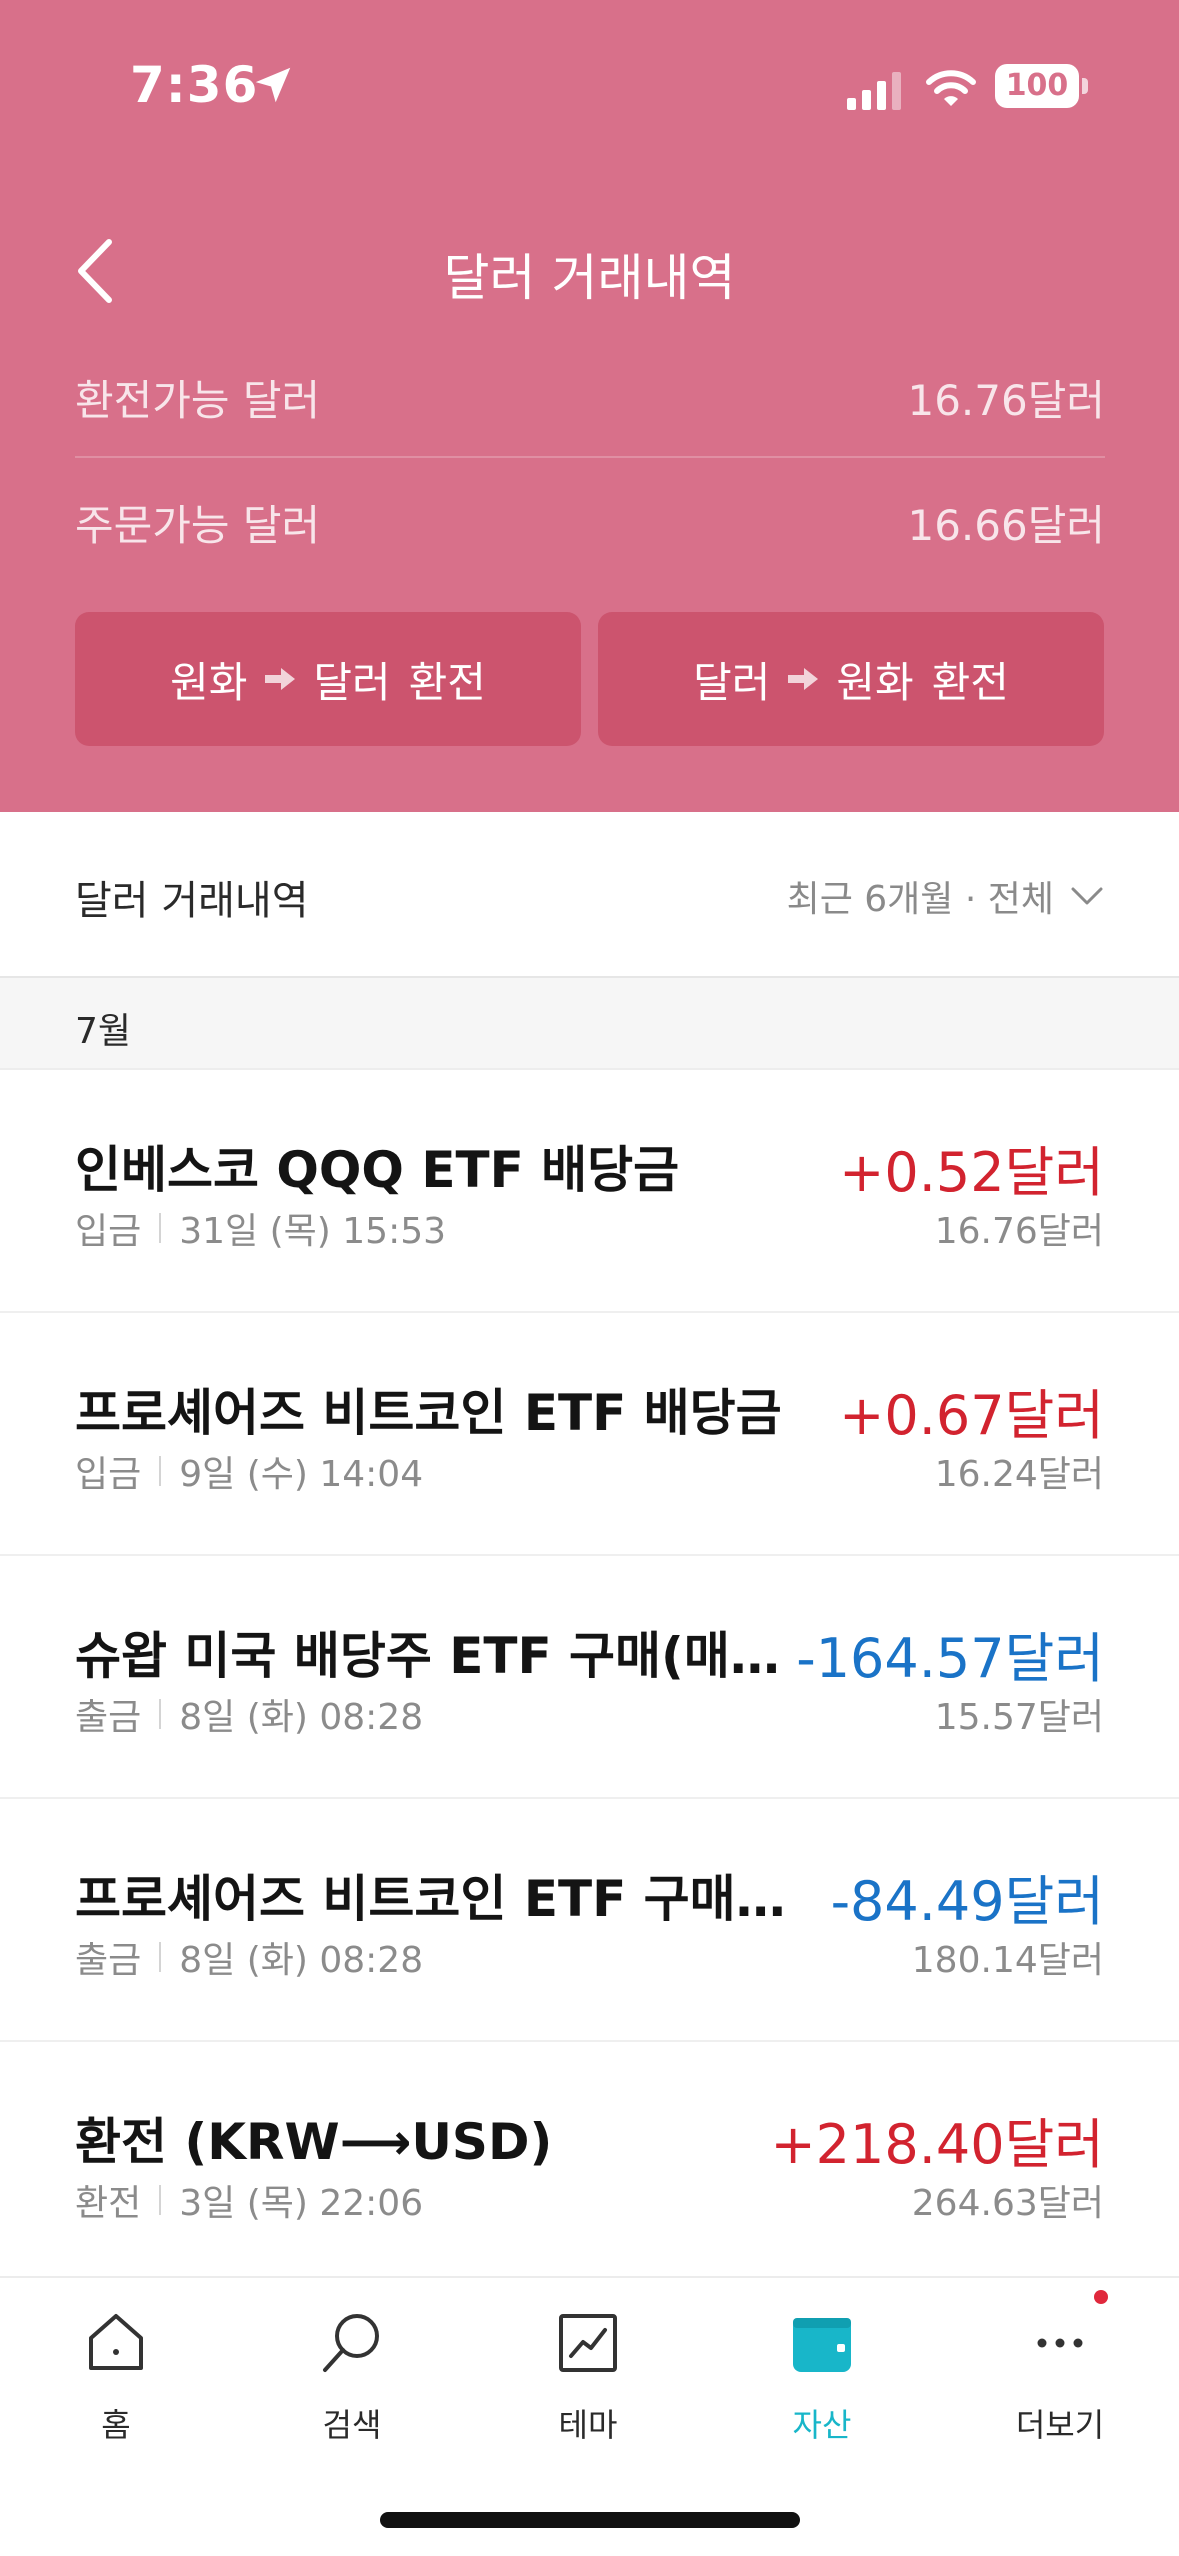 Image resolution: width=1179 pixels, height=2556 pixels. What do you see at coordinates (301, 2203) in the screenshot?
I see `transaction-date: 3일 (목) 22:06` at bounding box center [301, 2203].